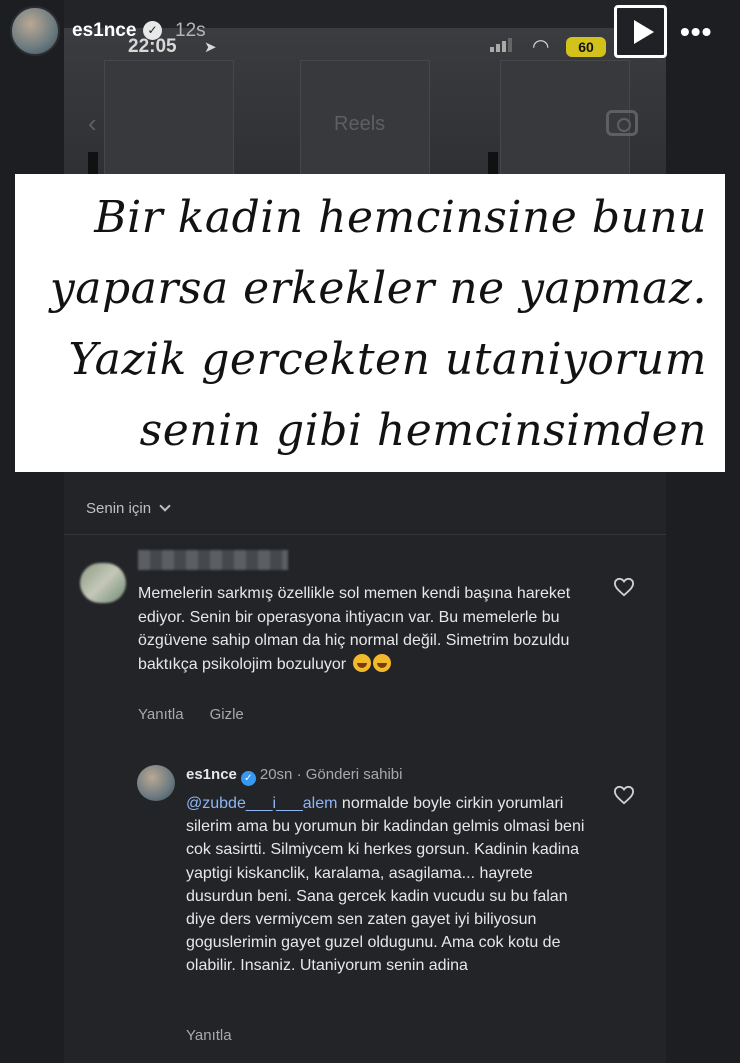  What do you see at coordinates (261, 803) in the screenshot?
I see `mention-link: @zubde___i___alem` at bounding box center [261, 803].